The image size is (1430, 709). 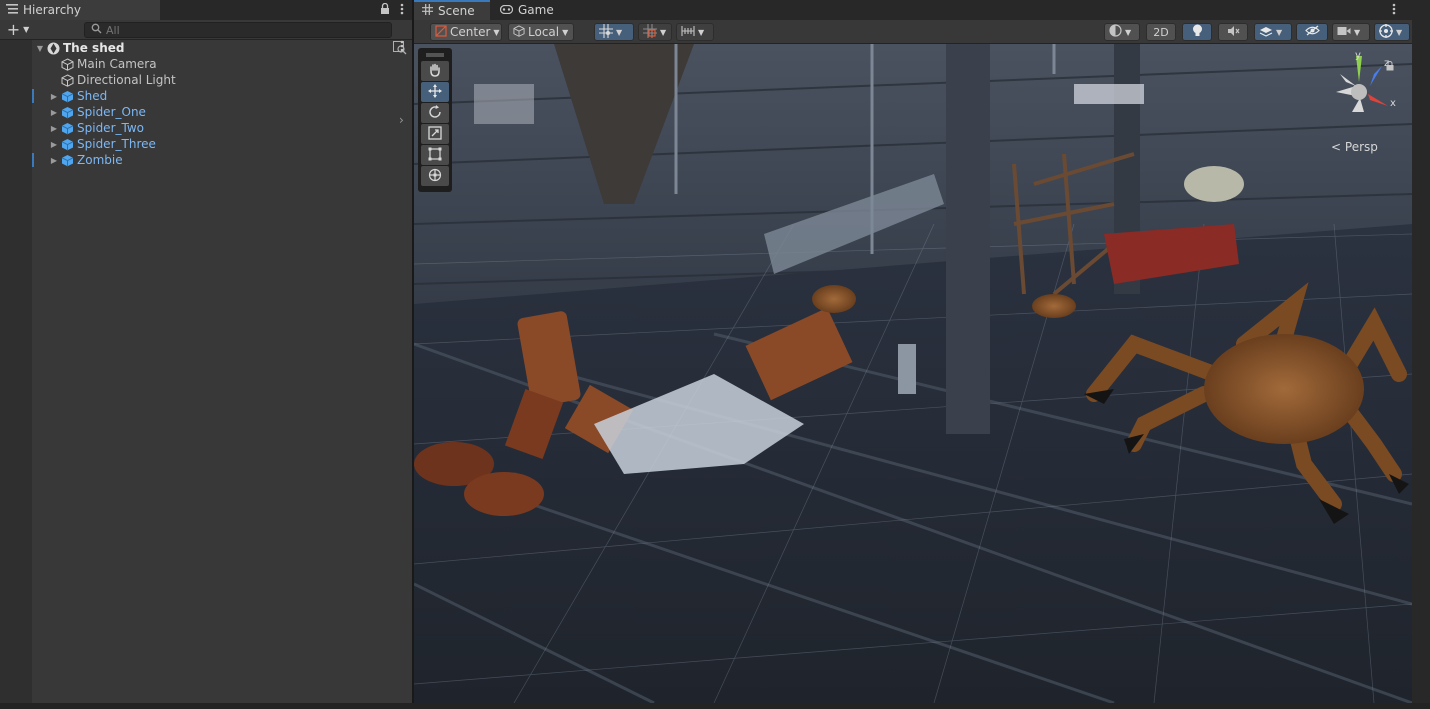 What do you see at coordinates (94, 48) in the screenshot?
I see `root-label: The shed` at bounding box center [94, 48].